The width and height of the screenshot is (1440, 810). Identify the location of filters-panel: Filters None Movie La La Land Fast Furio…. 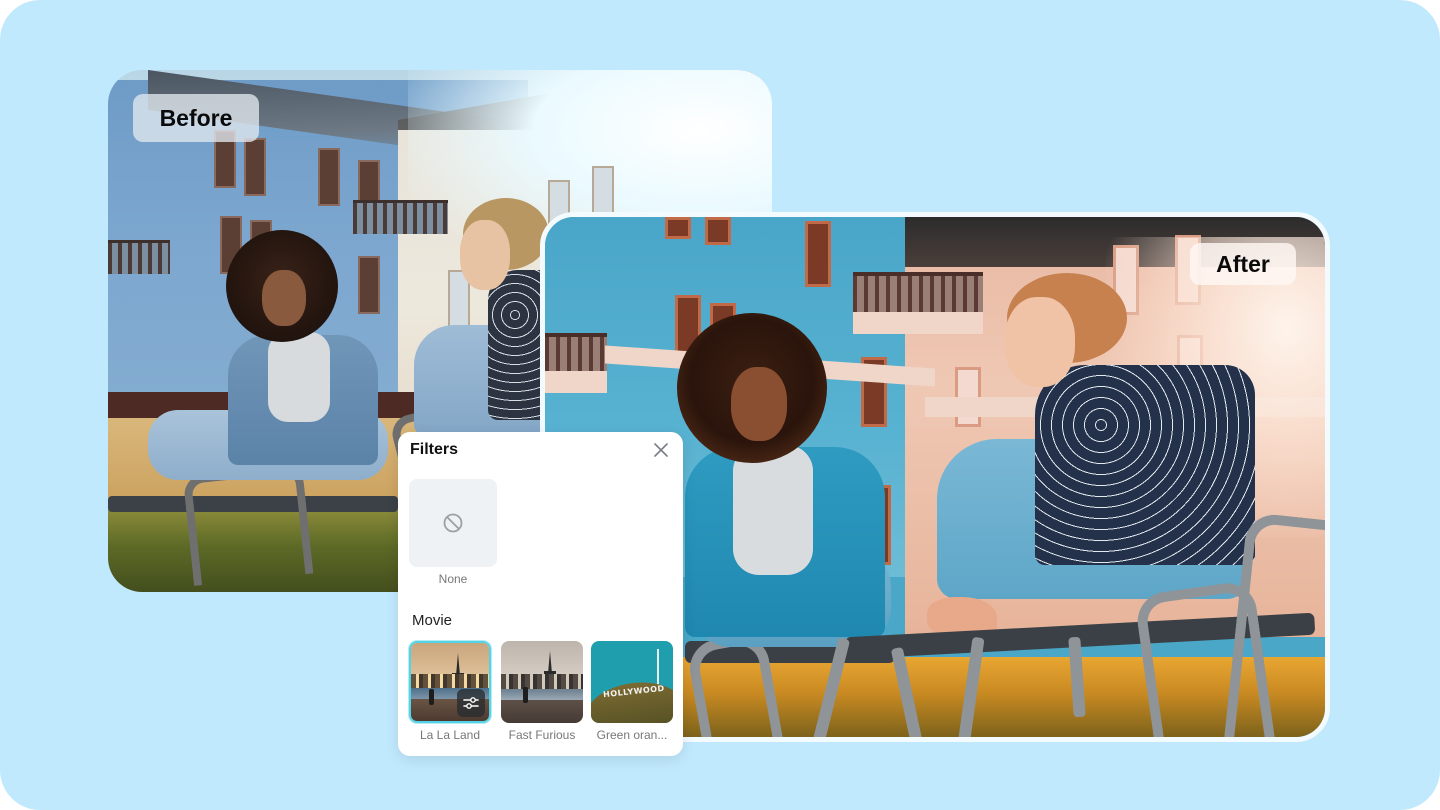
(540, 594).